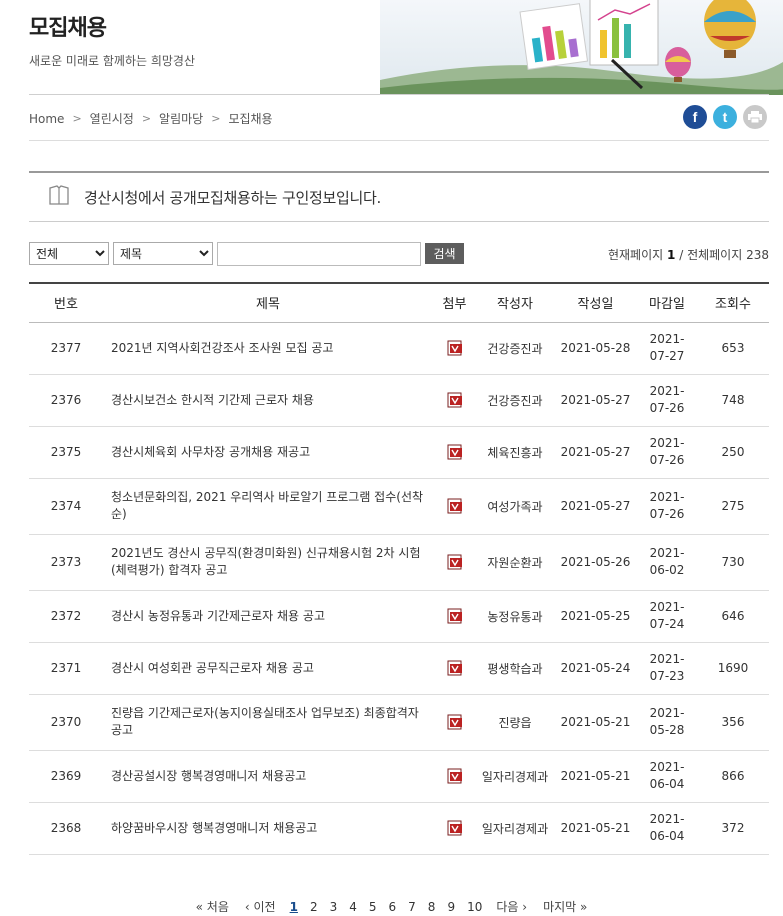 The width and height of the screenshot is (783, 916). Describe the element at coordinates (268, 452) in the screenshot. I see `row-title-link: 경산시체육회 사무차장 공개채용 재공고` at that location.